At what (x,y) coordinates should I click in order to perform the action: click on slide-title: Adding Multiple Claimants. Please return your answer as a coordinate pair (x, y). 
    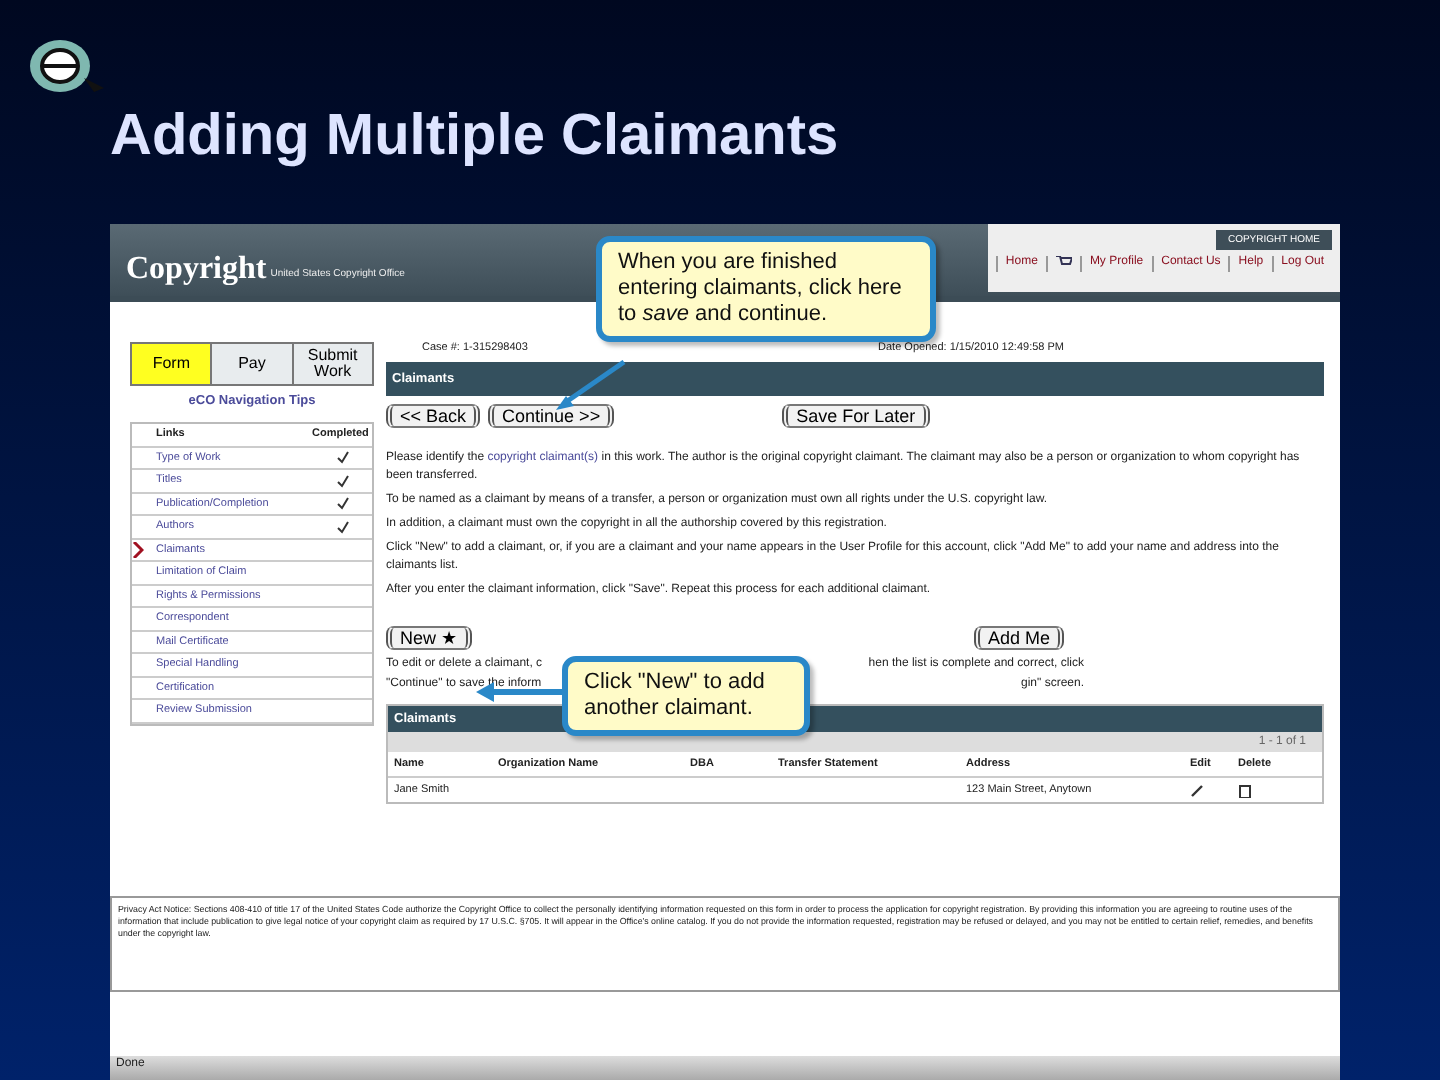
    Looking at the image, I should click on (474, 137).